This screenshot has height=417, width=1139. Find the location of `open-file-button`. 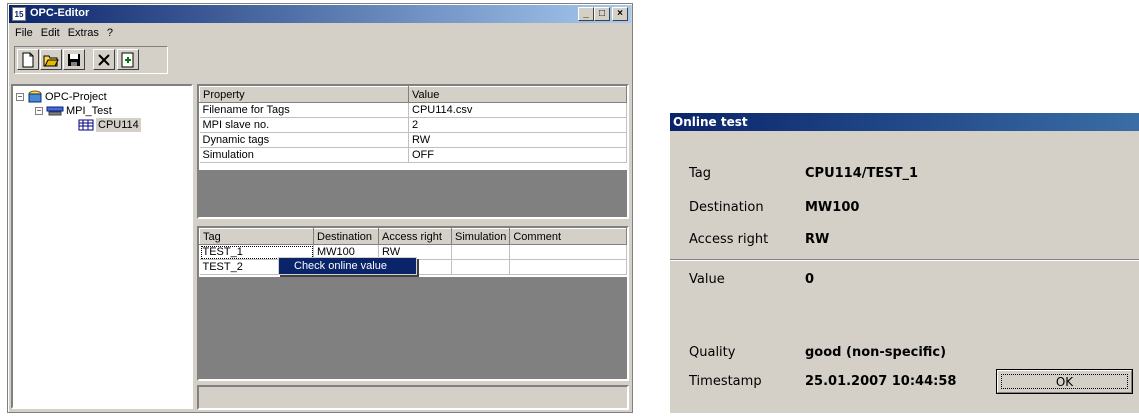

open-file-button is located at coordinates (51, 59).